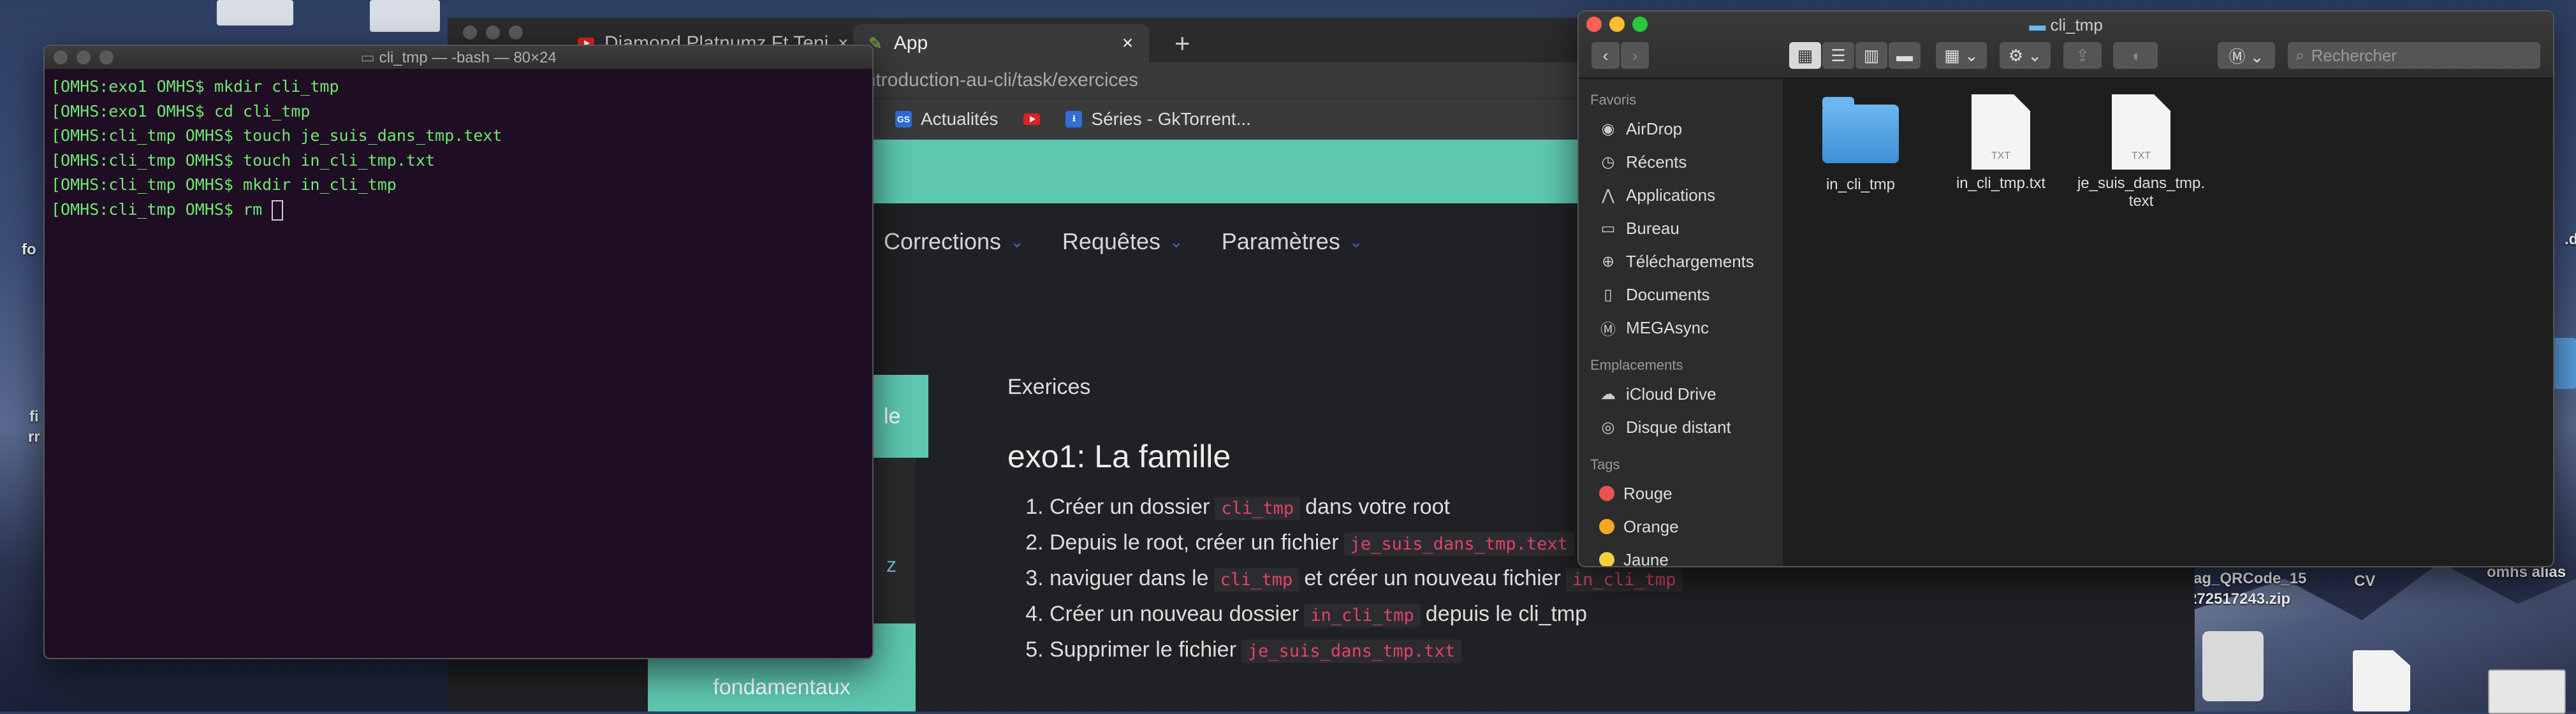 The height and width of the screenshot is (714, 2576). I want to click on sidebar-section-emplacements: Emplacements, so click(1637, 365).